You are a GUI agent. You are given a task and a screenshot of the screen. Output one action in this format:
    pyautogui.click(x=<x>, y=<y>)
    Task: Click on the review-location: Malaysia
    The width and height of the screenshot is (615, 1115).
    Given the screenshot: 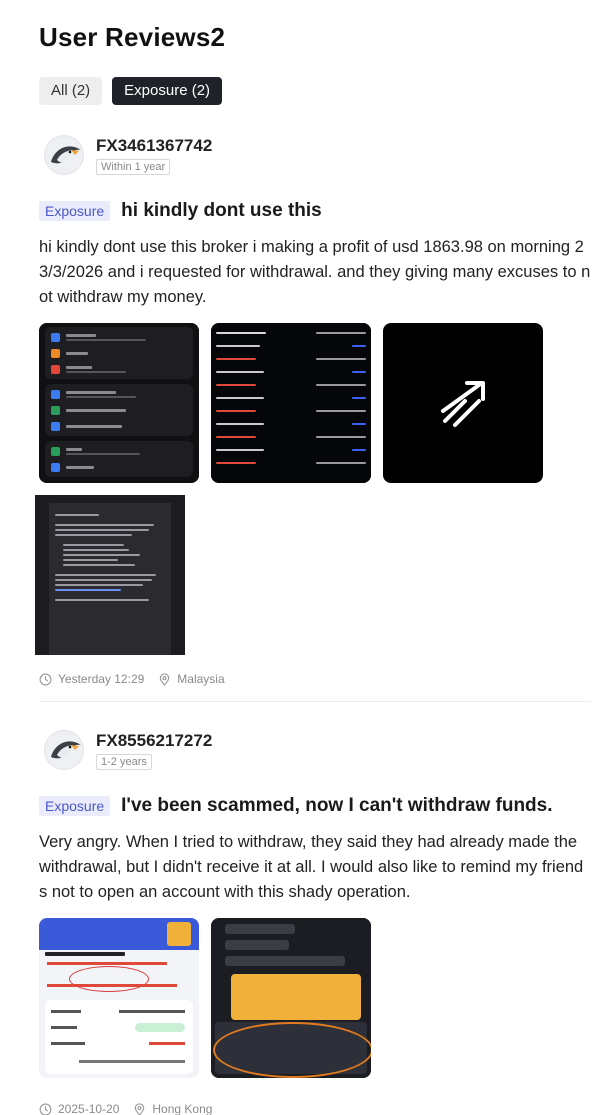 What is the action you would take?
    pyautogui.click(x=201, y=679)
    